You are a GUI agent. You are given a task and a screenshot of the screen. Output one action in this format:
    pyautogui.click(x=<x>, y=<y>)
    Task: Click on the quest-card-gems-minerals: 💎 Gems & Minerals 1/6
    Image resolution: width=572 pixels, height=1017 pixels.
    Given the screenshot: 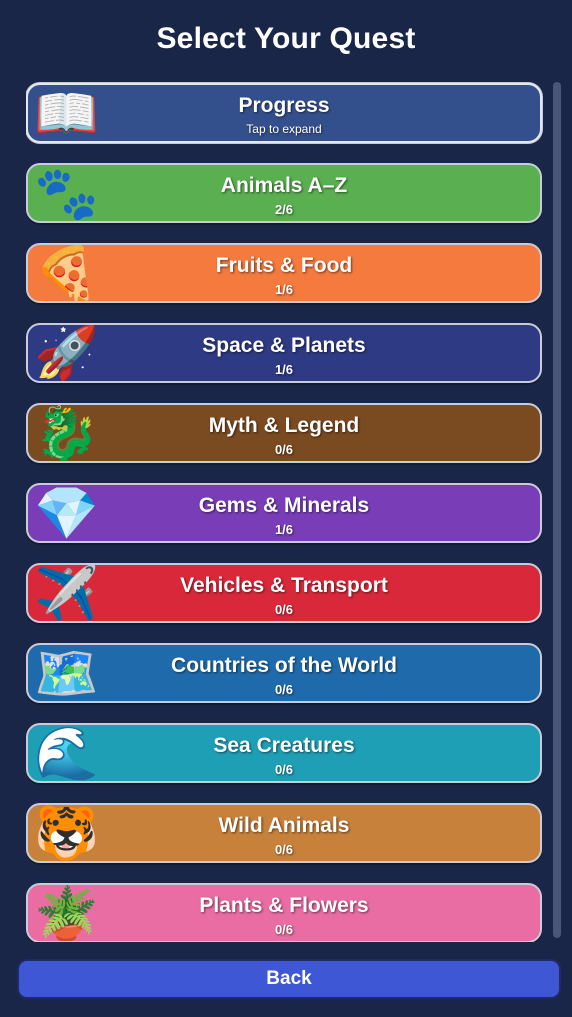 What is the action you would take?
    pyautogui.click(x=284, y=513)
    